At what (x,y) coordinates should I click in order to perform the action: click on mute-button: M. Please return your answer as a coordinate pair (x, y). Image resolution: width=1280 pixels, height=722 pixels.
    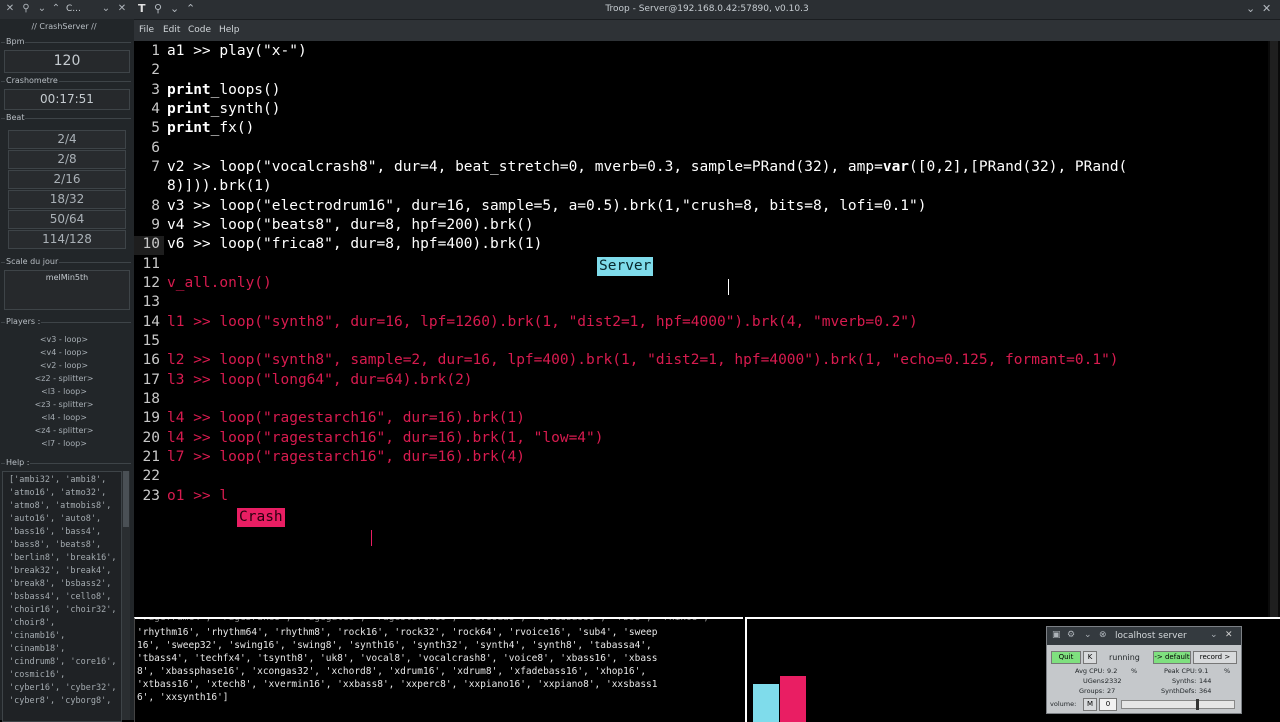
    Looking at the image, I should click on (1090, 704).